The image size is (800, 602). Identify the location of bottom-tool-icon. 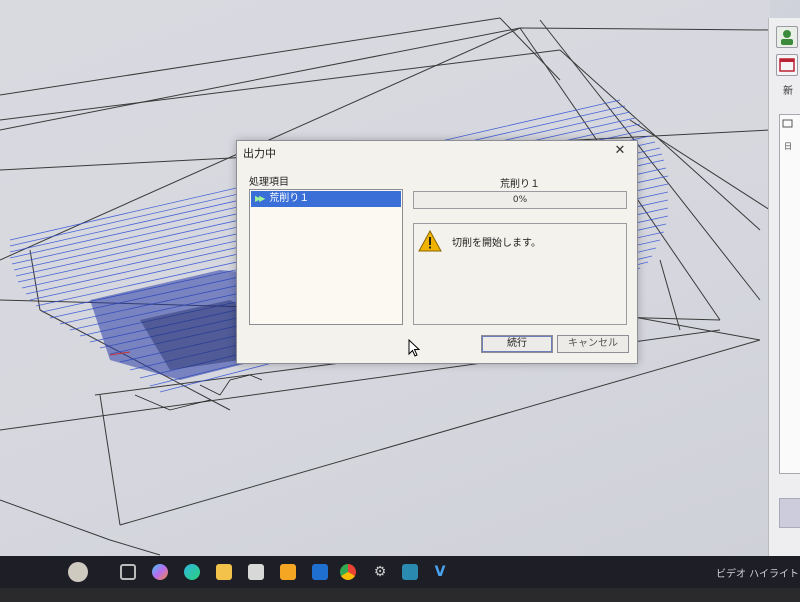
(789, 513).